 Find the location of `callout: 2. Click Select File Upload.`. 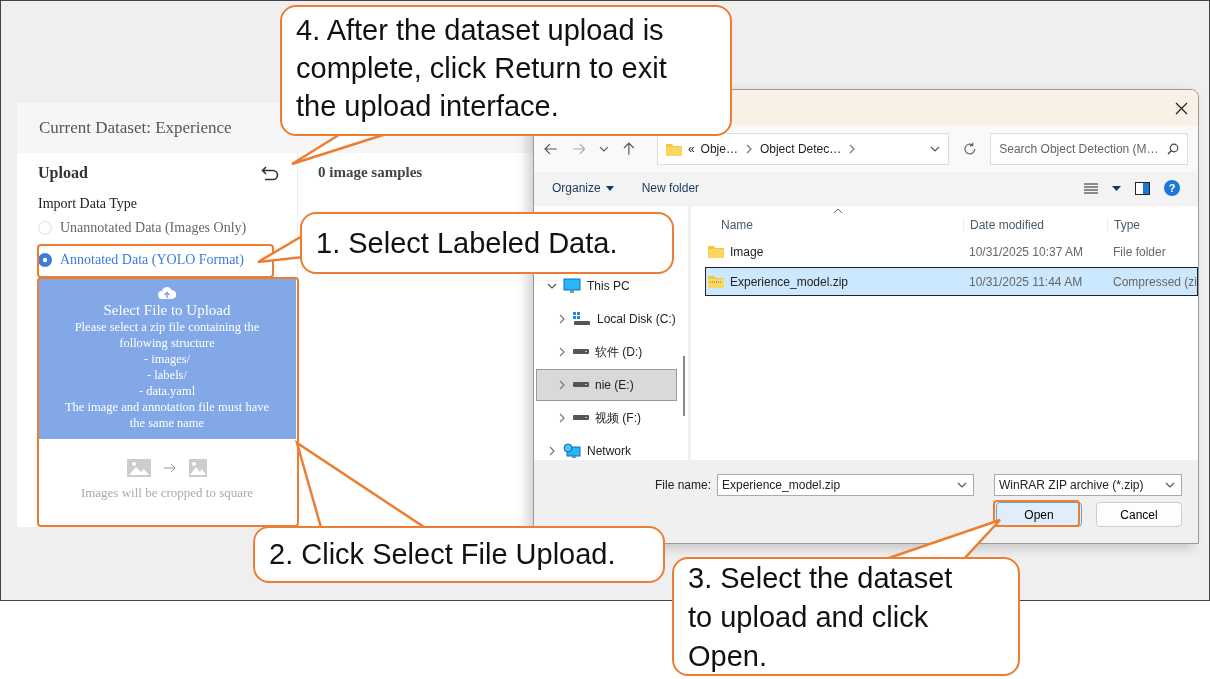

callout: 2. Click Select File Upload. is located at coordinates (459, 554).